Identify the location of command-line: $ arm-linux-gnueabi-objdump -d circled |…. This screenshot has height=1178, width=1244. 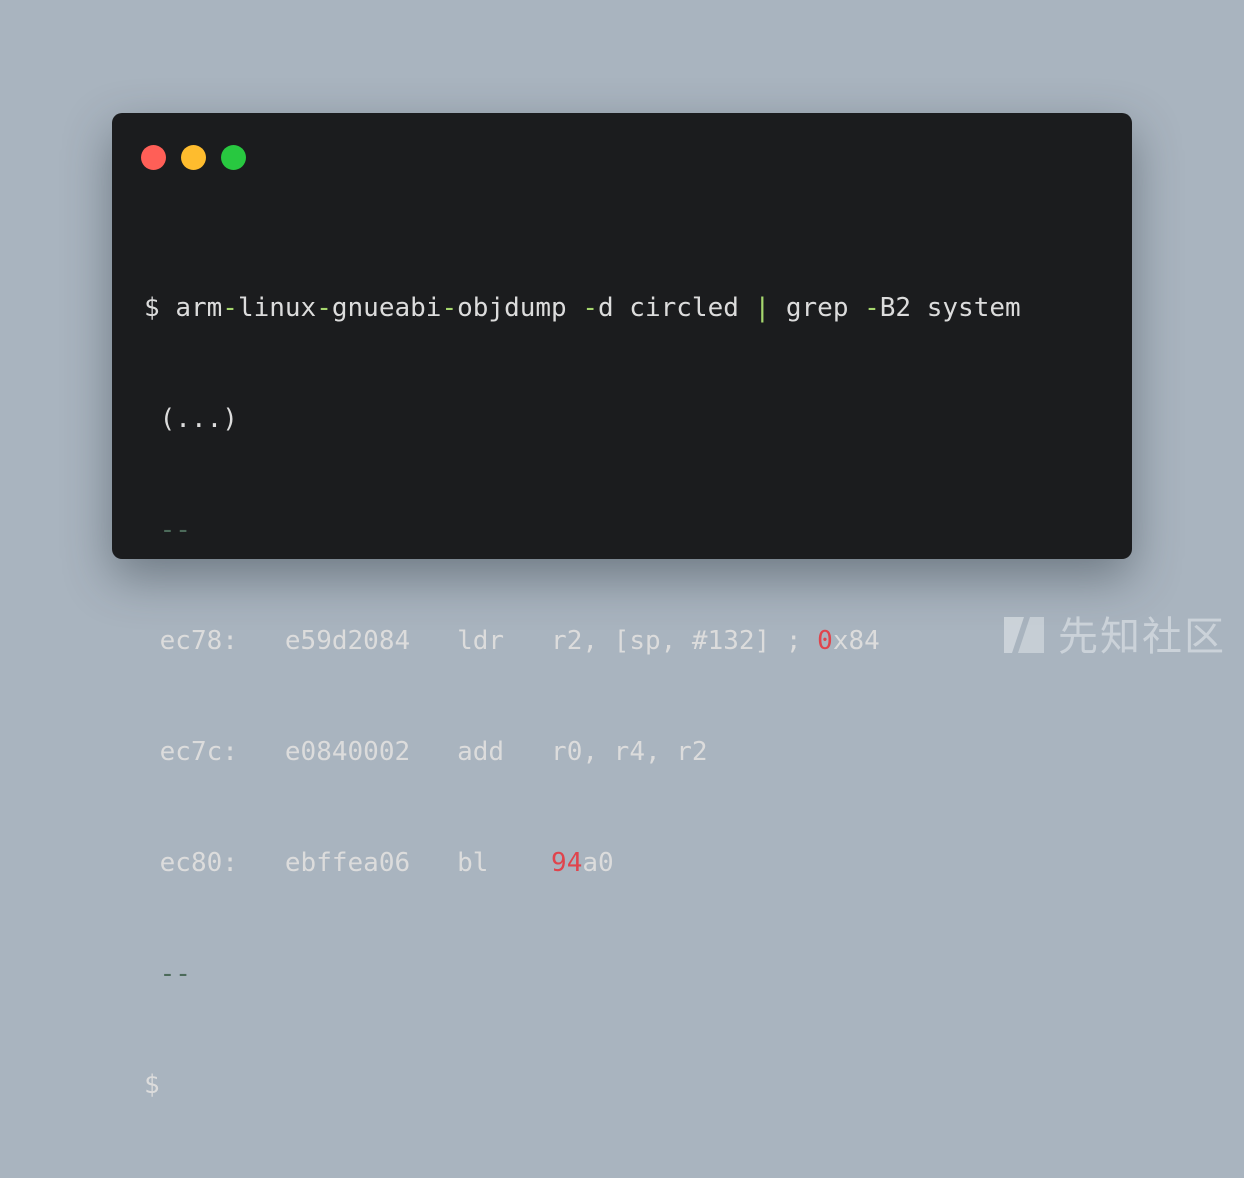
(582, 308).